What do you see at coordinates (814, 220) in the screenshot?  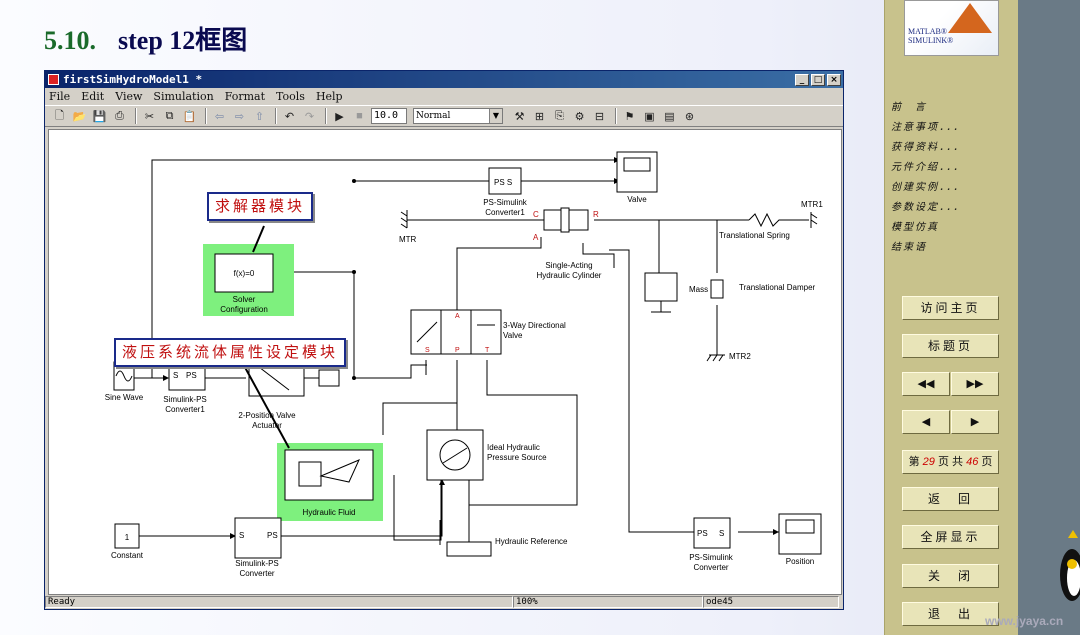 I see `mtr1-reference` at bounding box center [814, 220].